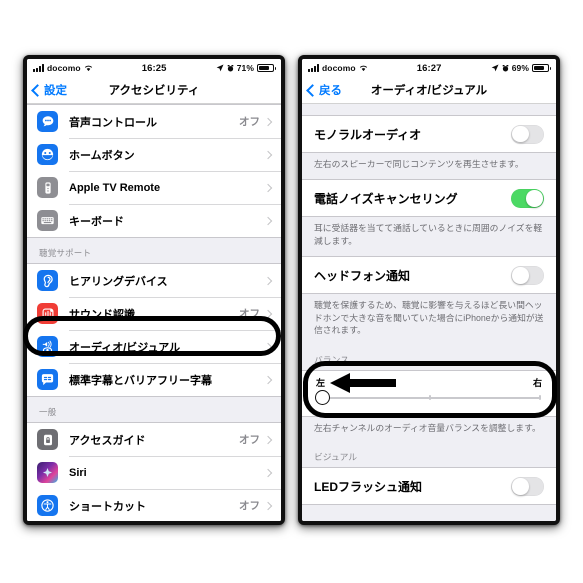 This screenshot has width=583, height=583. What do you see at coordinates (115, 187) in the screenshot?
I see `list-item-label: Apple TV Remote` at bounding box center [115, 187].